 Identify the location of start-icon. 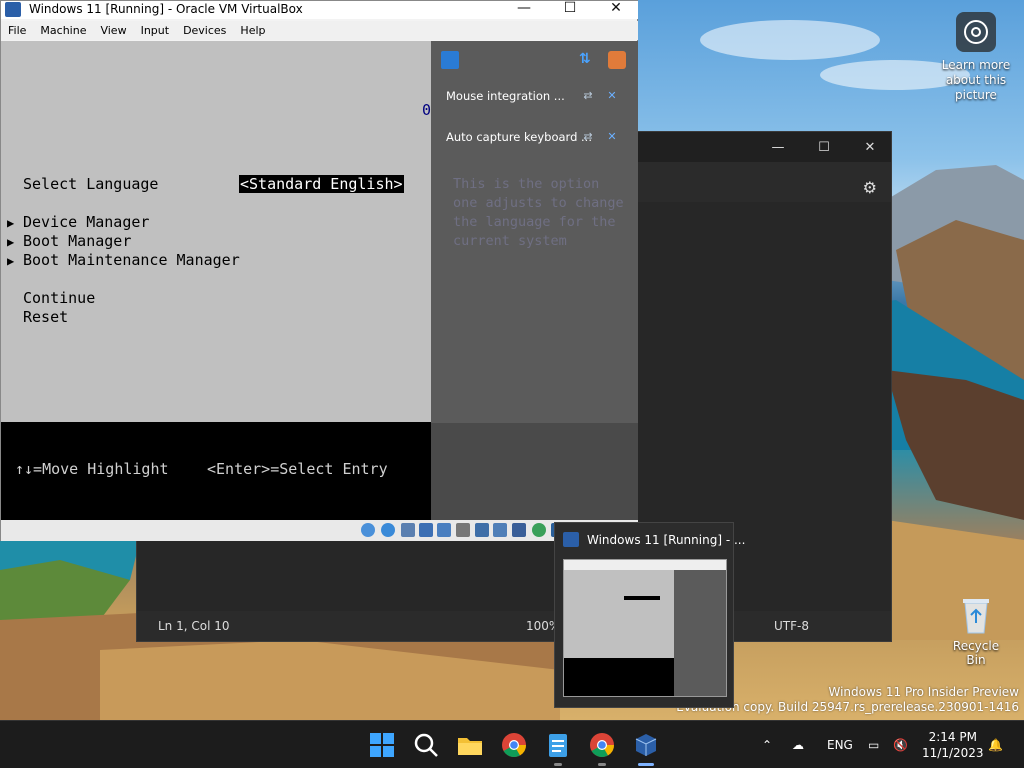
(382, 745).